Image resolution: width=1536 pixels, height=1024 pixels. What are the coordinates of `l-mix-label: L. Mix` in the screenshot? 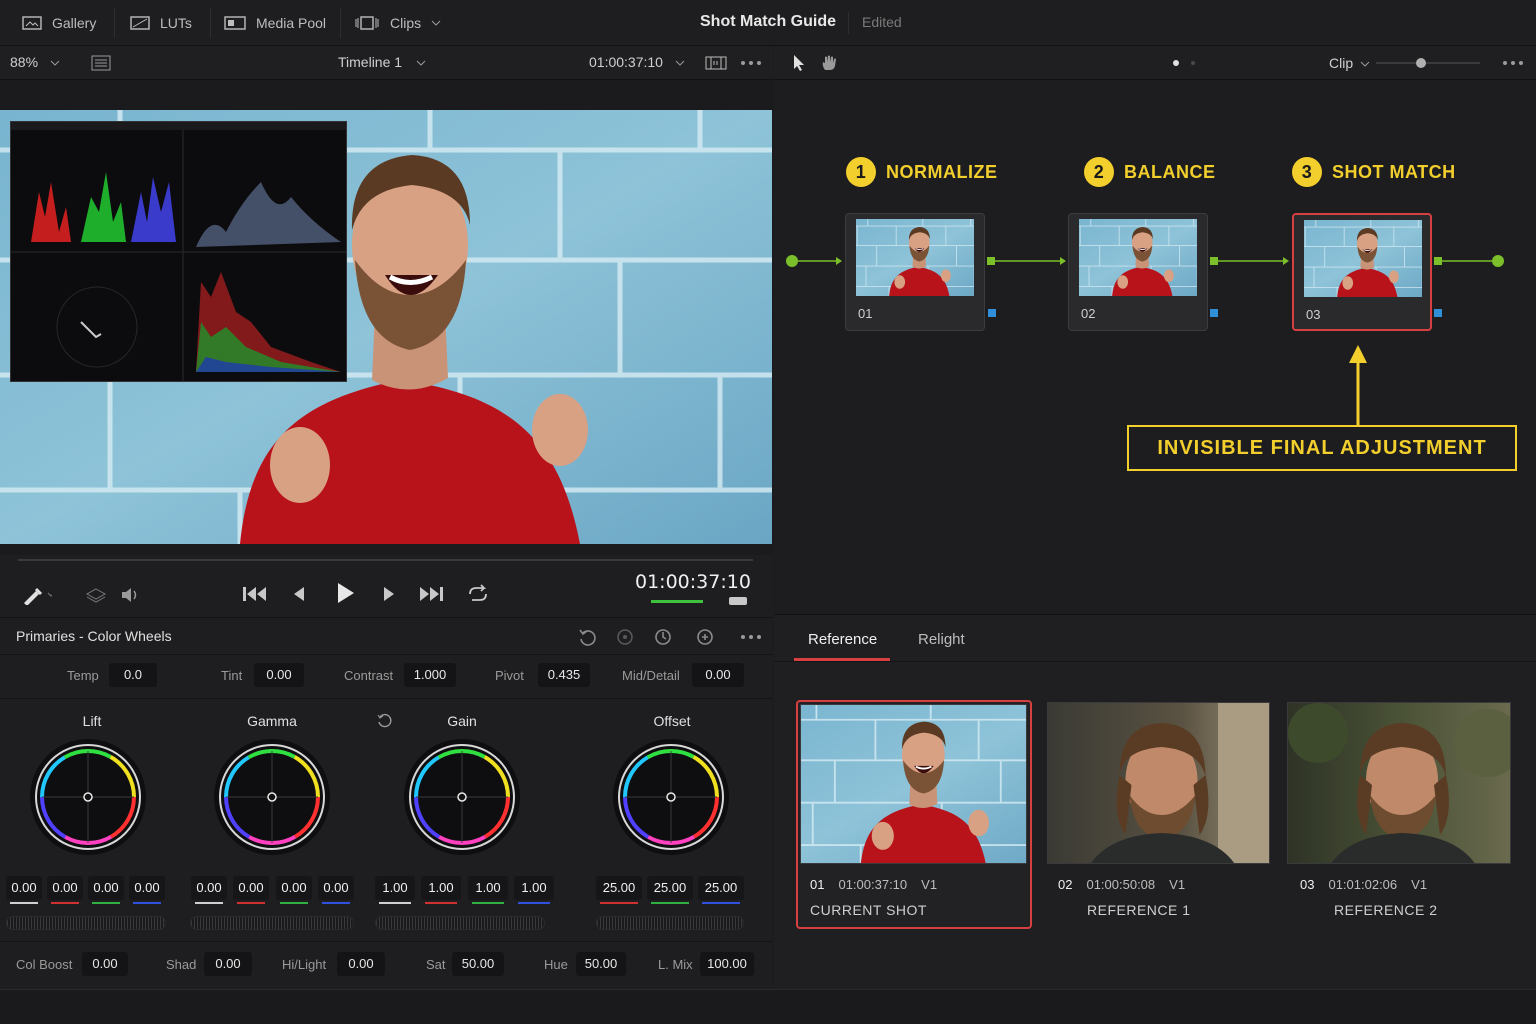 It's located at (675, 964).